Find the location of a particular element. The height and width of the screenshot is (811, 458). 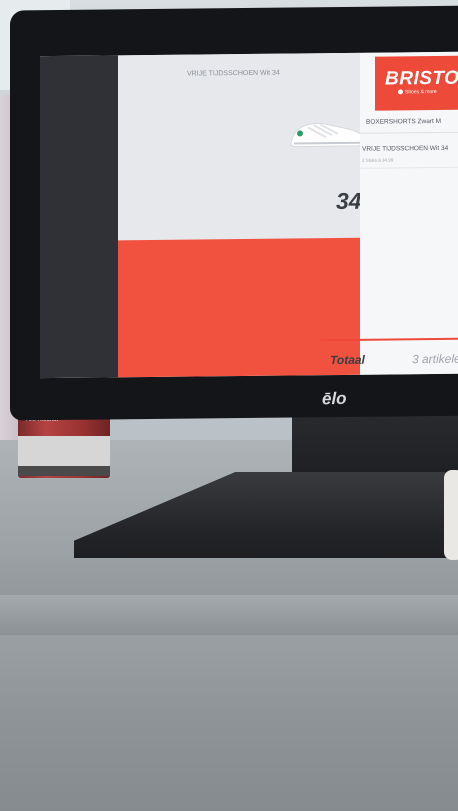

paint-can: Alle Kleuren is located at coordinates (64, 446).